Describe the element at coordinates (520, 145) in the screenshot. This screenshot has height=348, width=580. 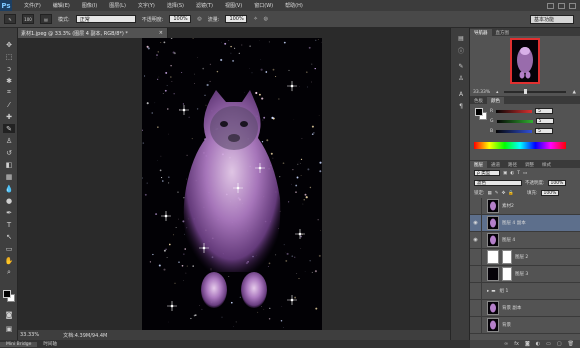
I see `color-spectrum` at that location.